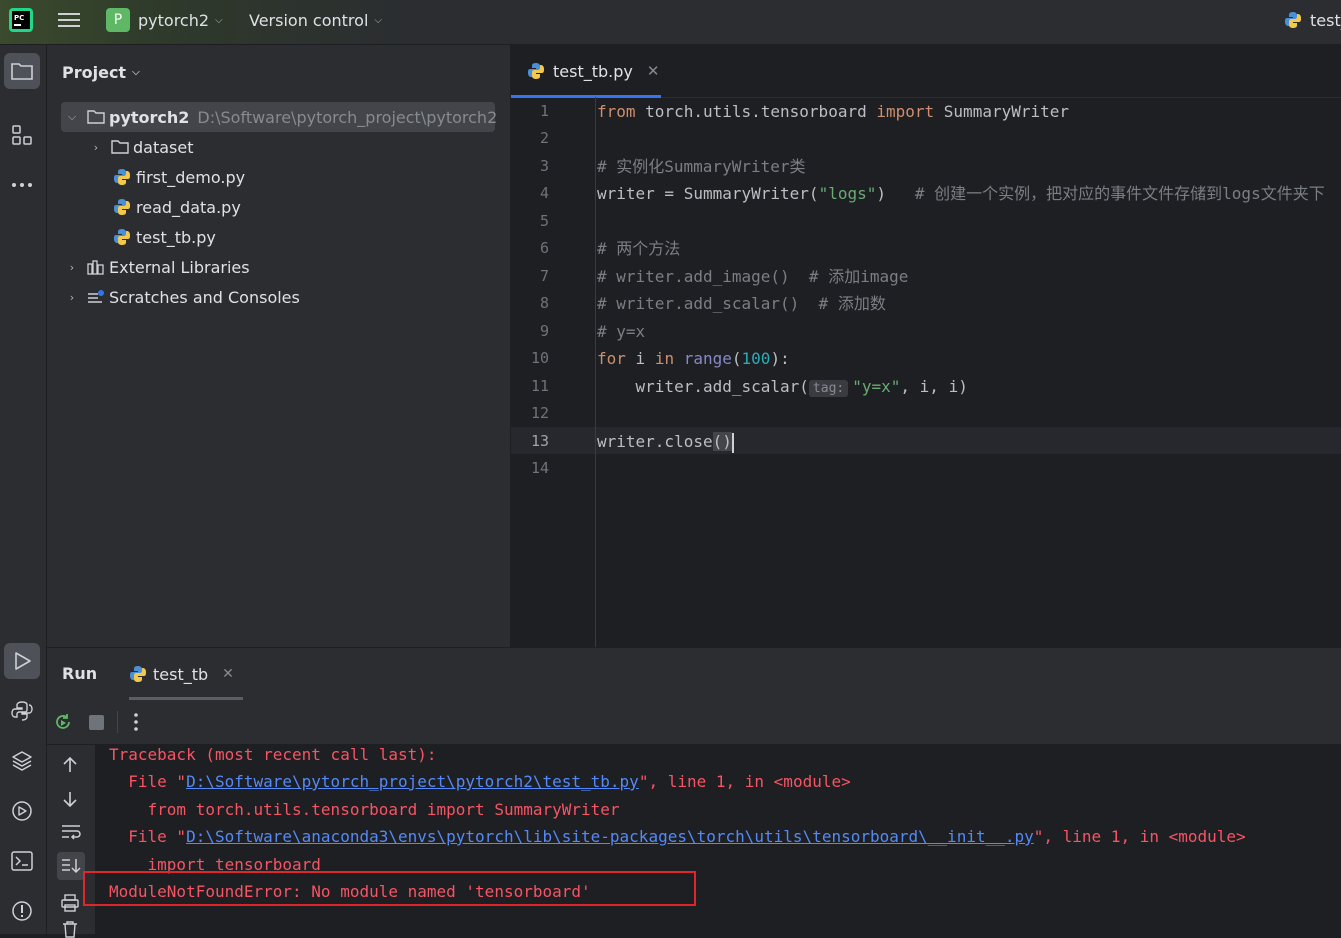 The height and width of the screenshot is (938, 1341). Describe the element at coordinates (1312, 20) in the screenshot. I see `run-config-selector: test_` at that location.